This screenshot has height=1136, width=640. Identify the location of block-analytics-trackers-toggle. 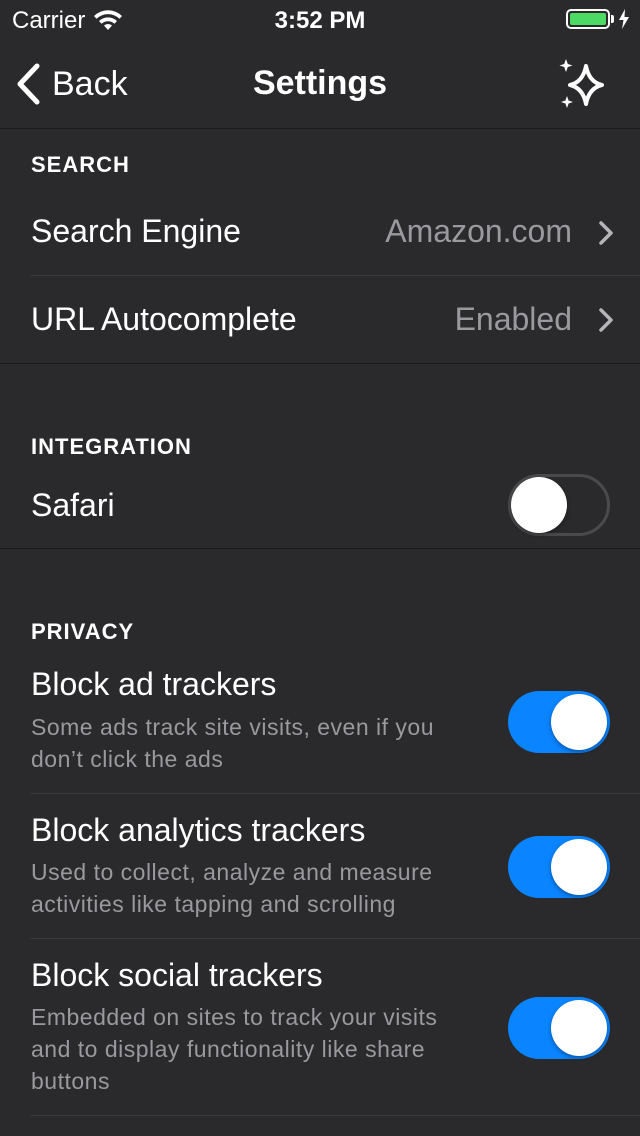
(559, 867).